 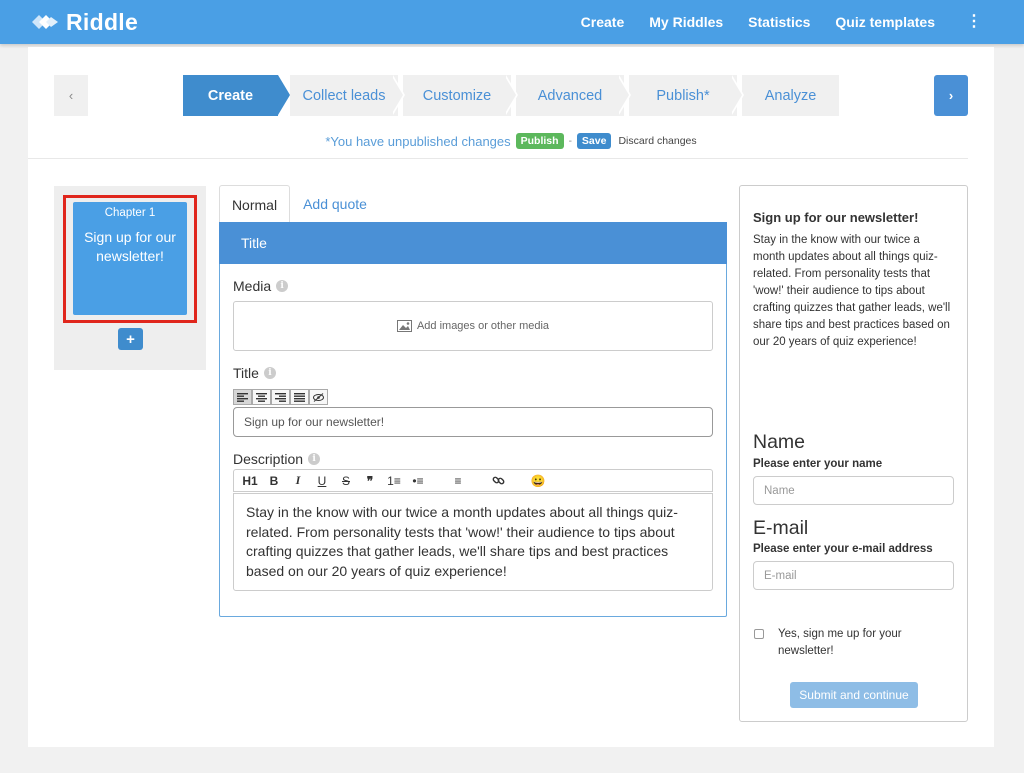 I want to click on step-next-button: ›, so click(x=951, y=95).